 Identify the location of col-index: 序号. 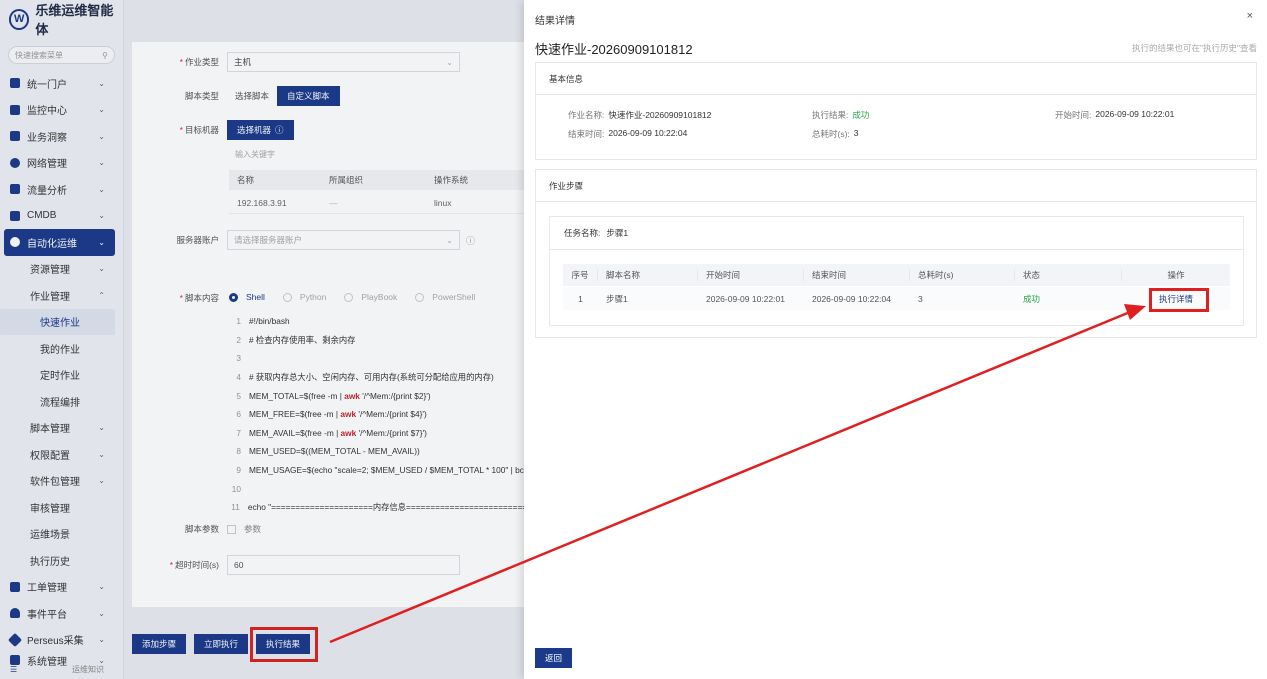
(580, 275).